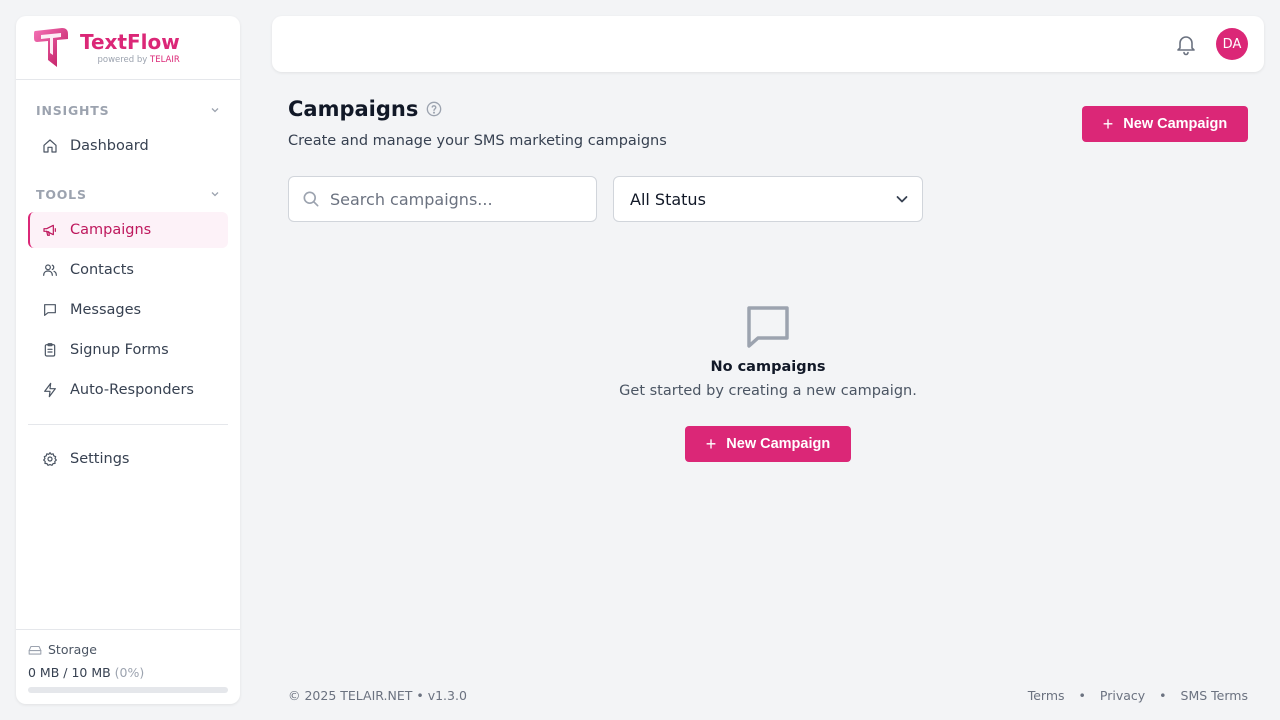 Image resolution: width=1280 pixels, height=720 pixels. I want to click on footer-link-privacy: Privacy, so click(1122, 695).